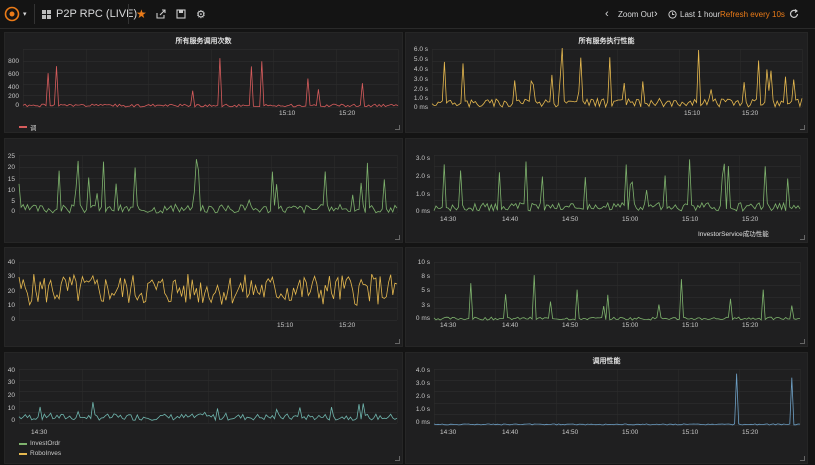  I want to click on panel-title: 所有服务执行性能, so click(606, 41).